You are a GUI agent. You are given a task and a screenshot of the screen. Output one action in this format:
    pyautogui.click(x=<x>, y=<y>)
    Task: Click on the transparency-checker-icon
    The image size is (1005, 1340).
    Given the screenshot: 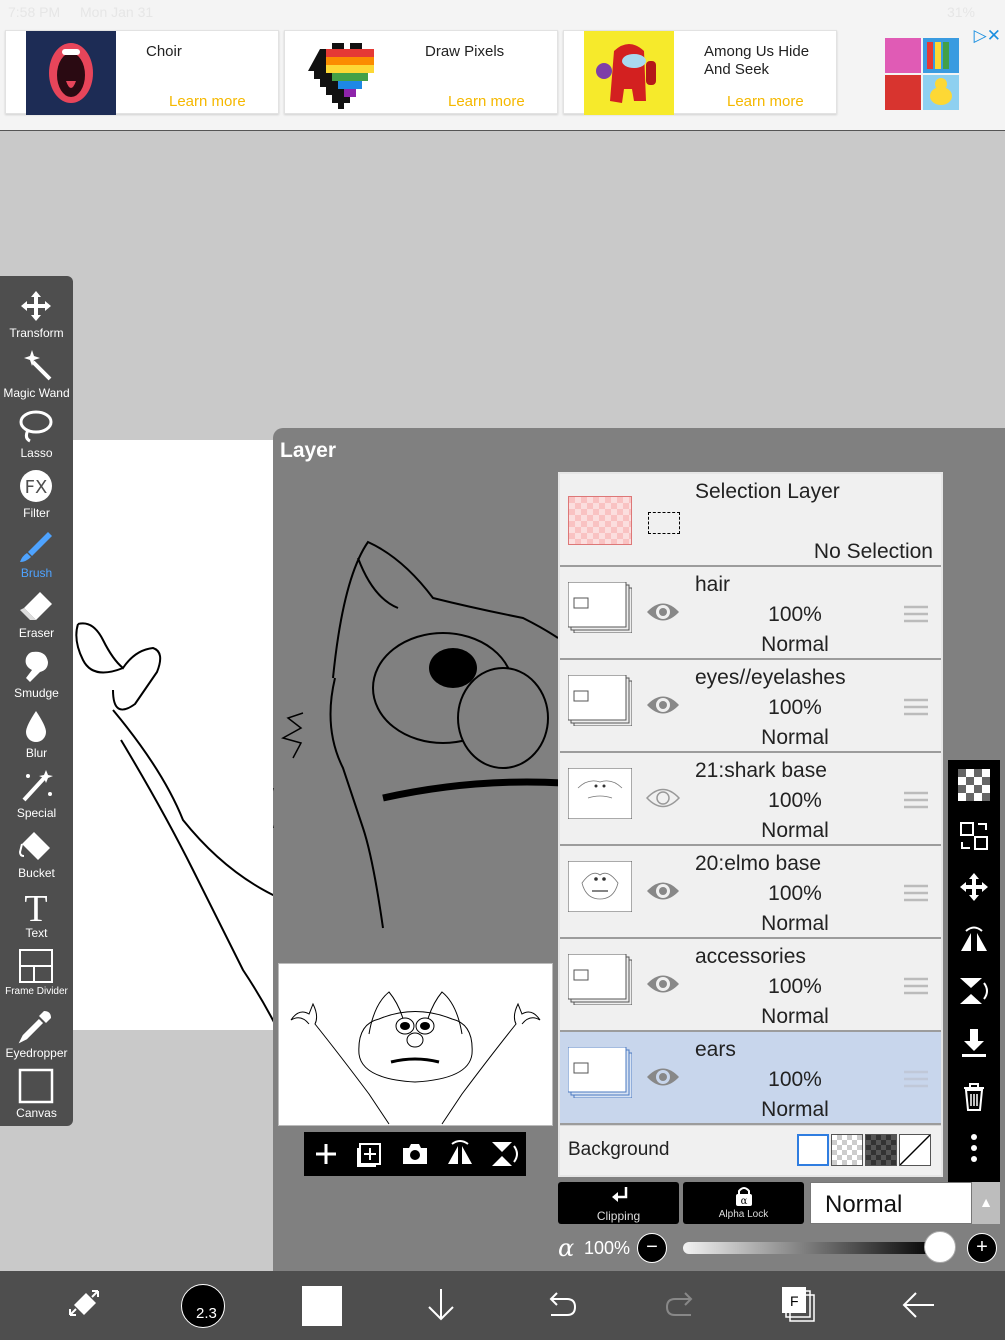 What is the action you would take?
    pyautogui.click(x=974, y=785)
    